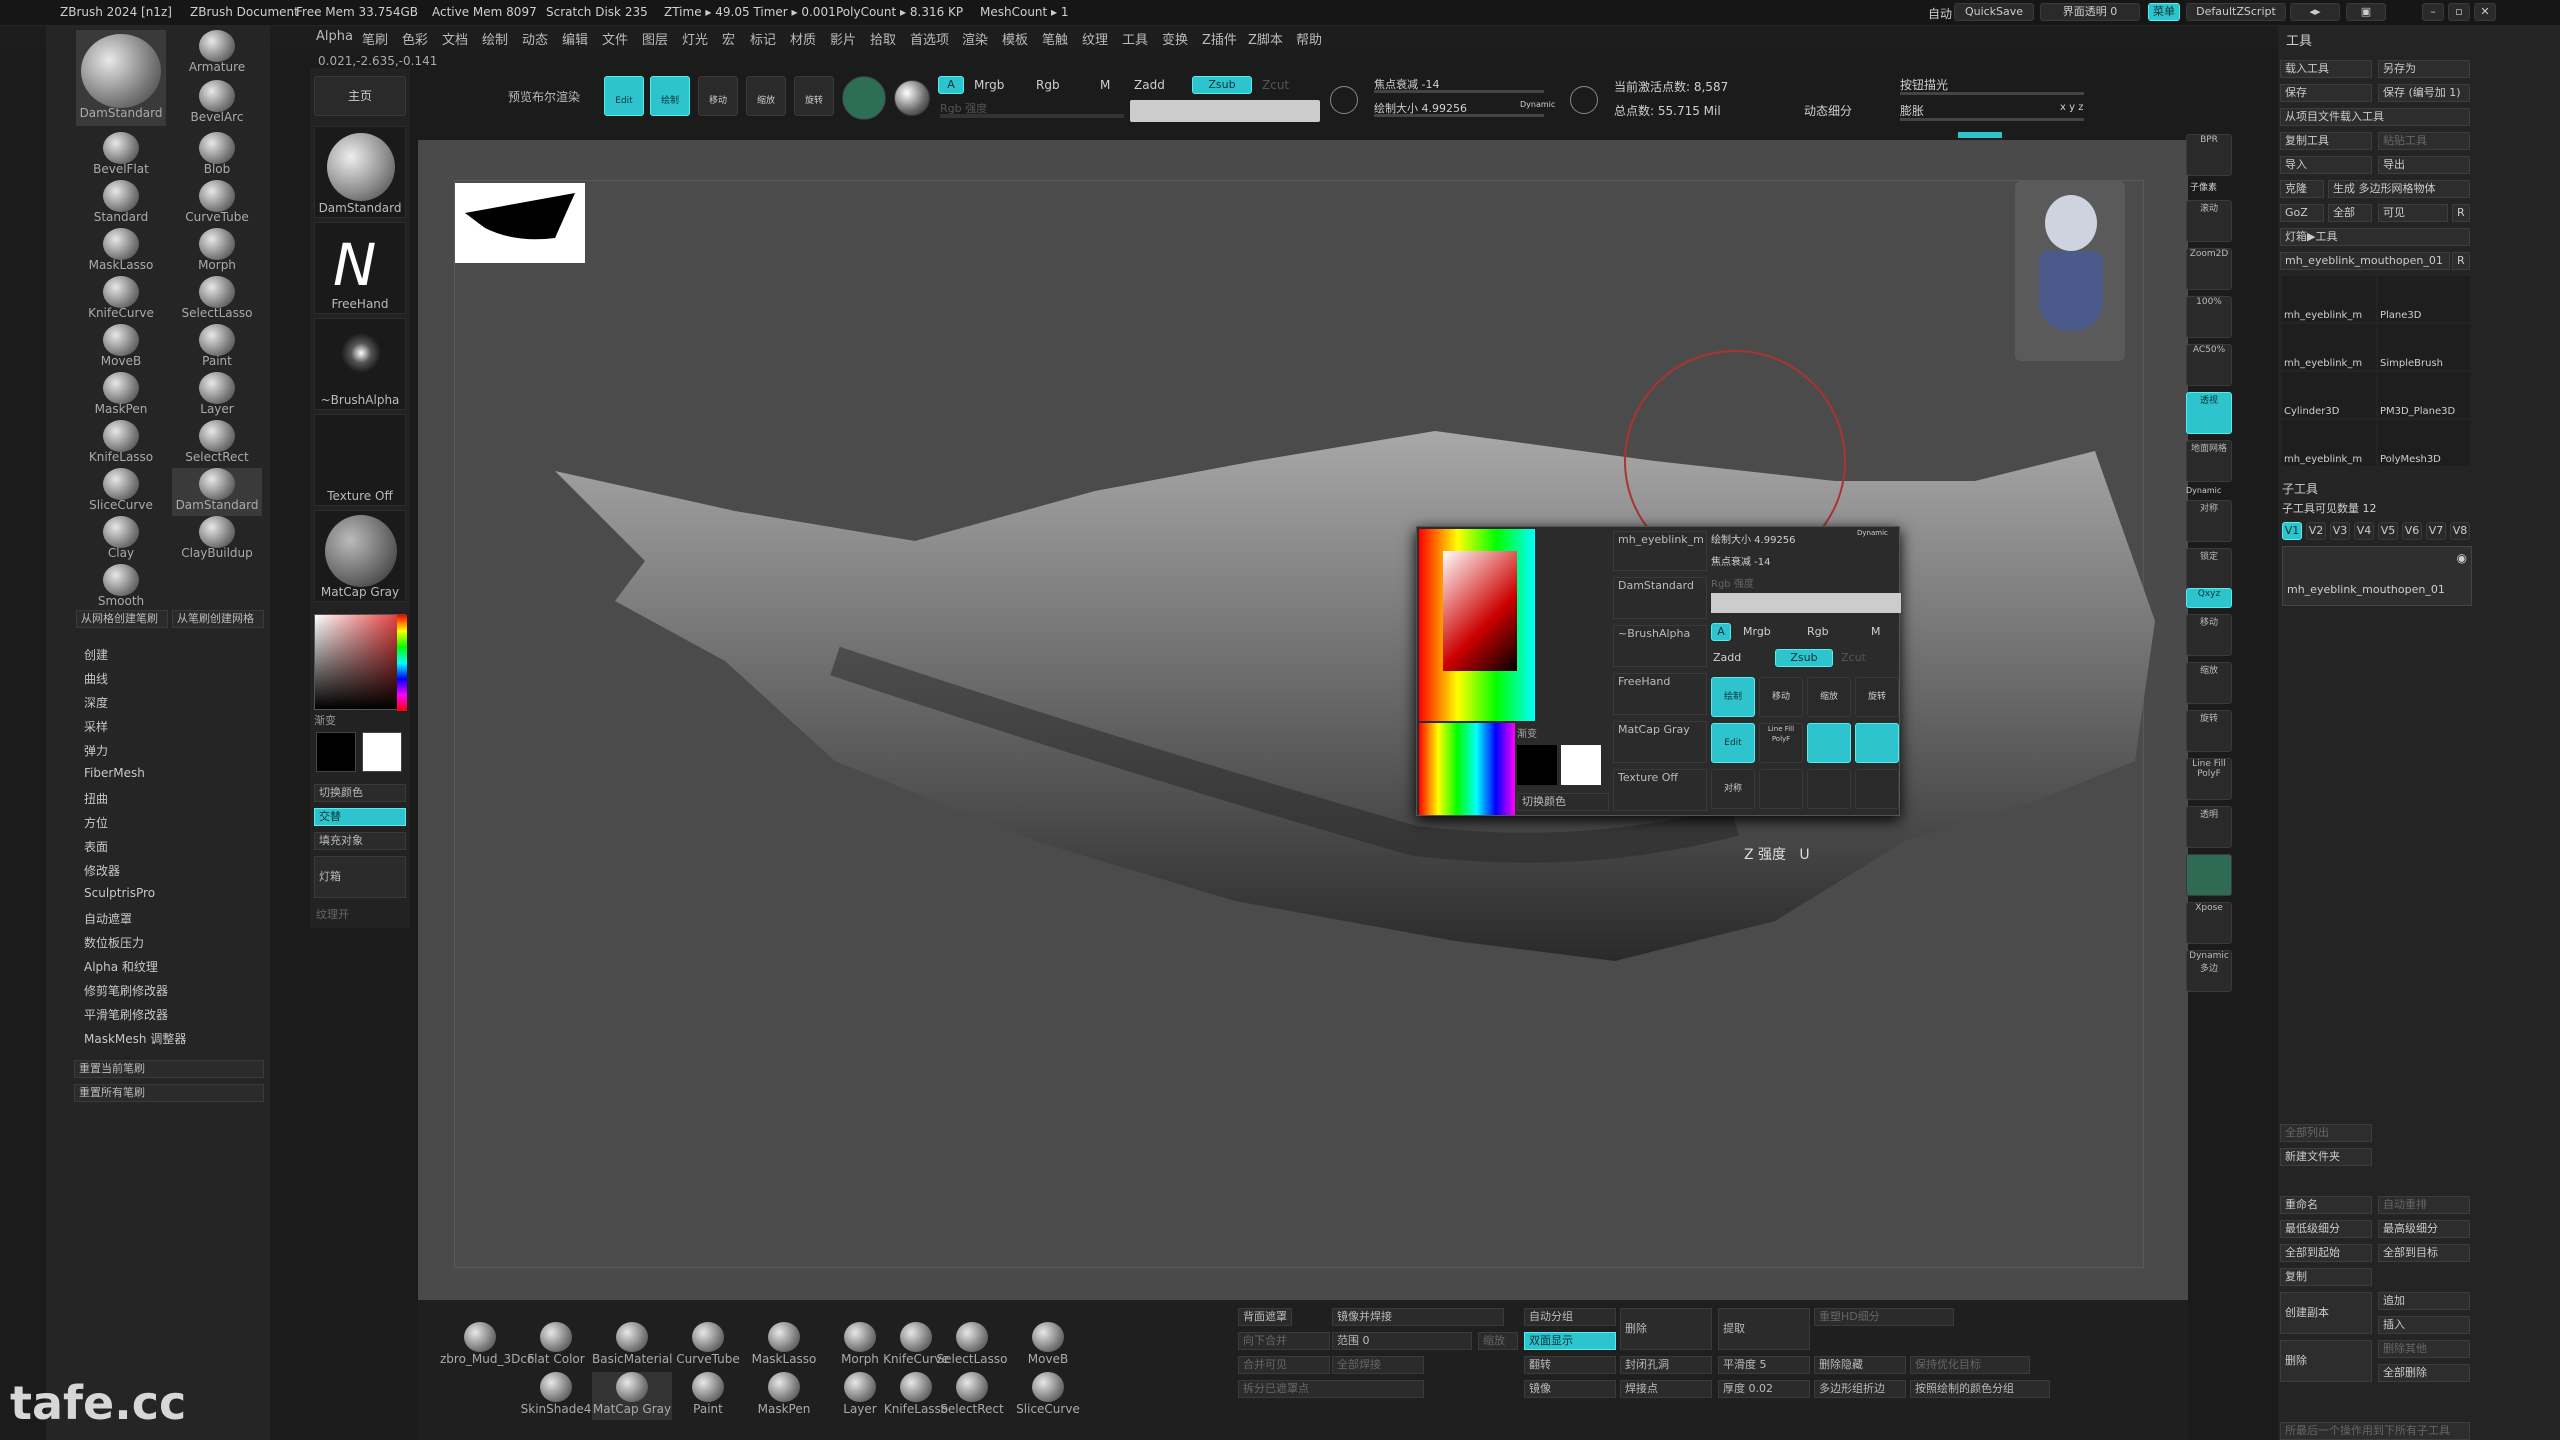  Describe the element at coordinates (2326, 165) in the screenshot. I see `import-button: 导入` at that location.